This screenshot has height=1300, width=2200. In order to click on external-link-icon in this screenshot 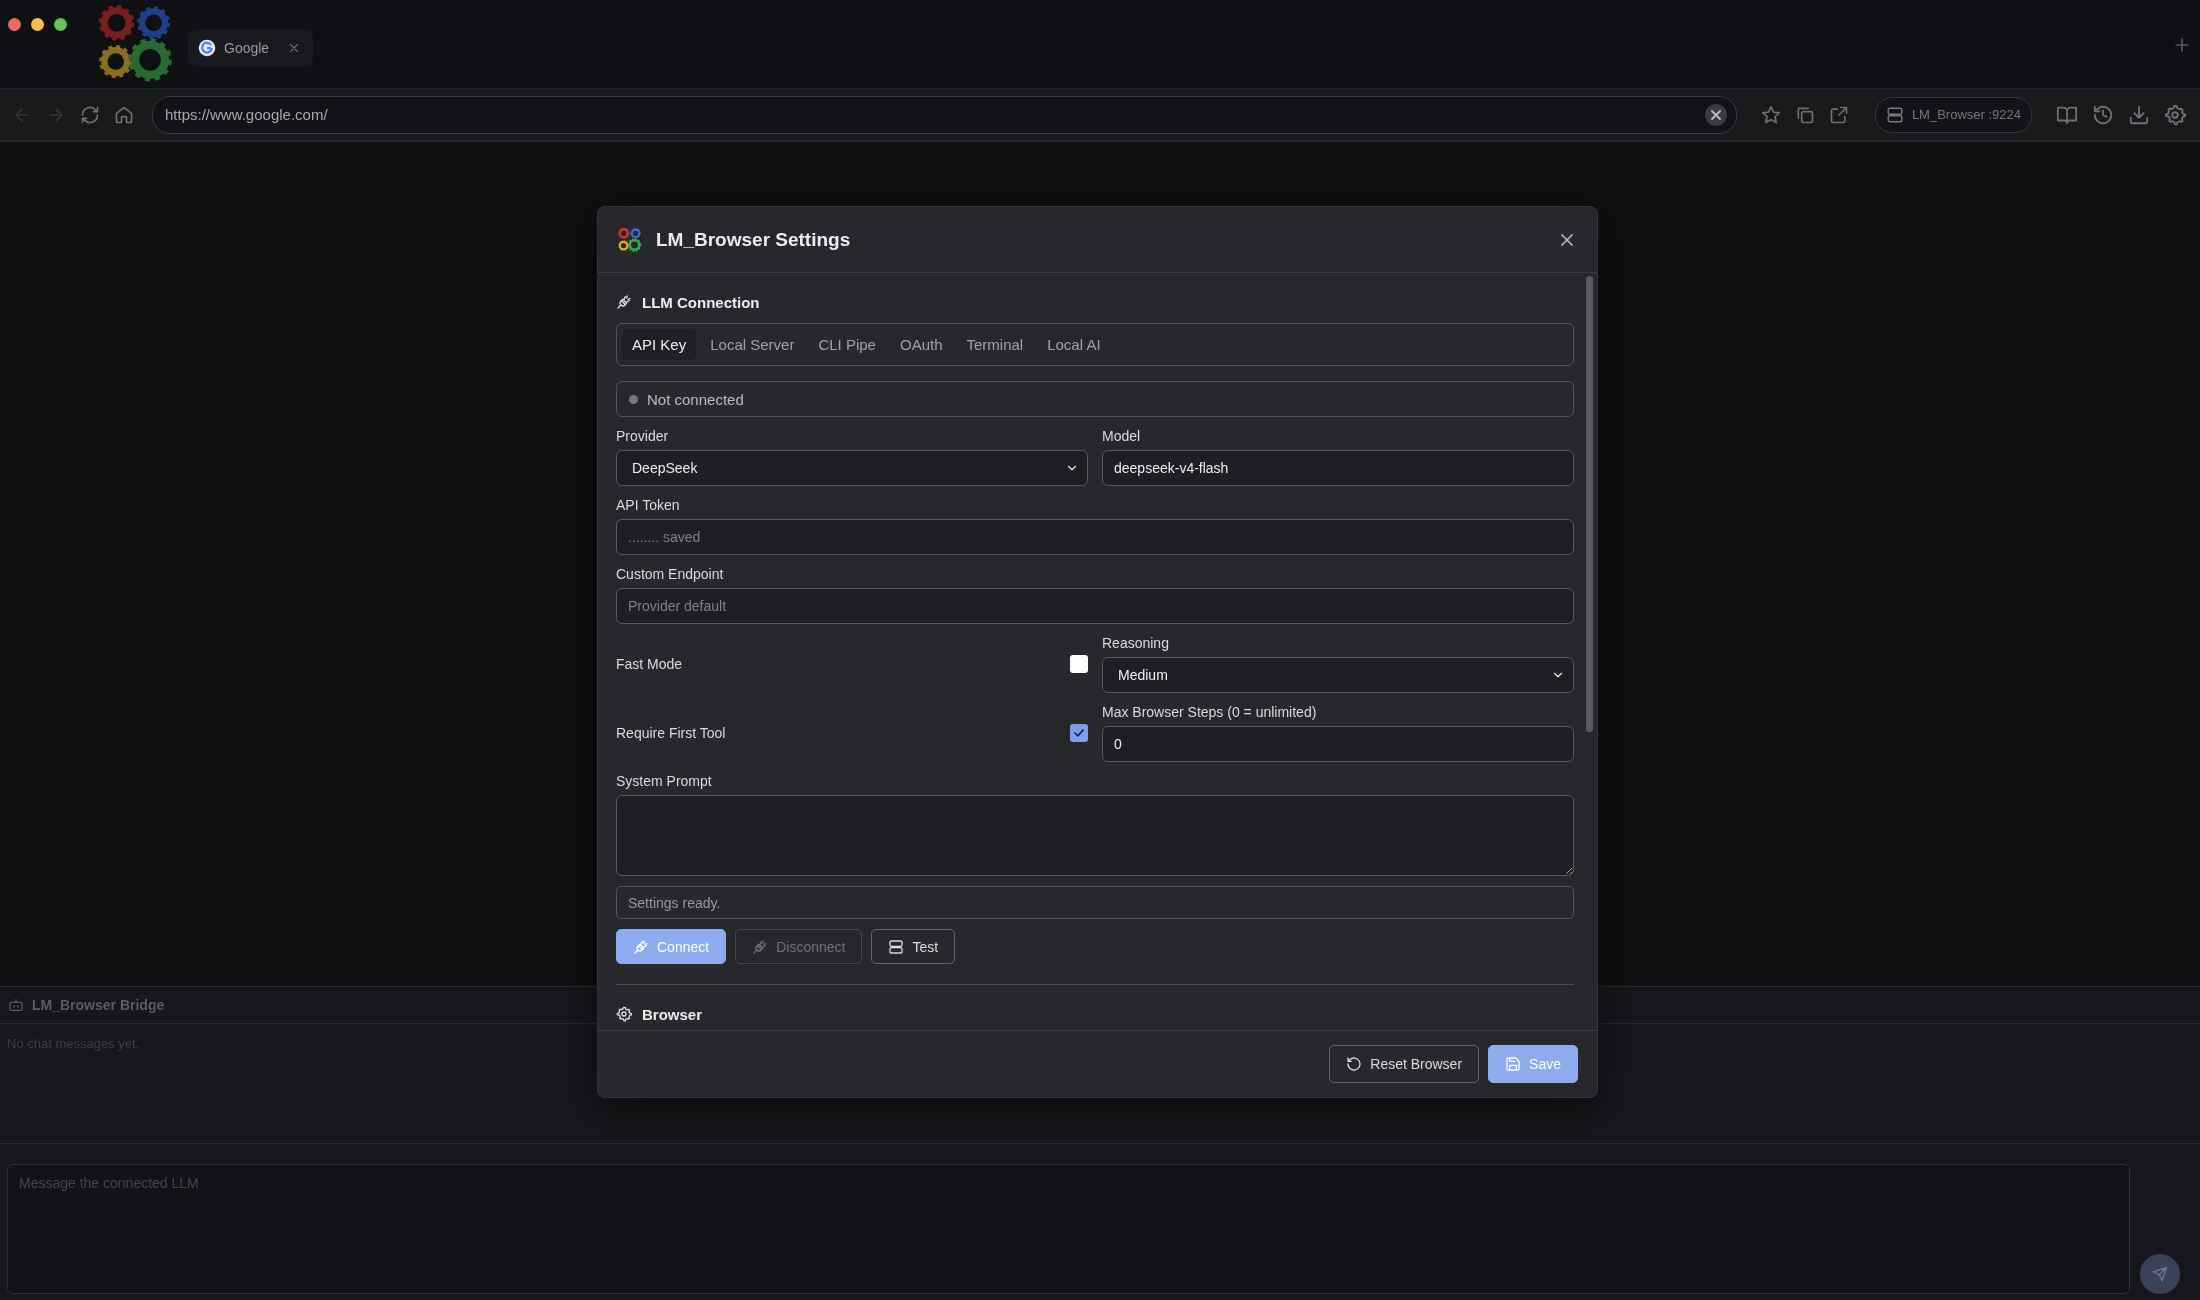, I will do `click(1838, 114)`.